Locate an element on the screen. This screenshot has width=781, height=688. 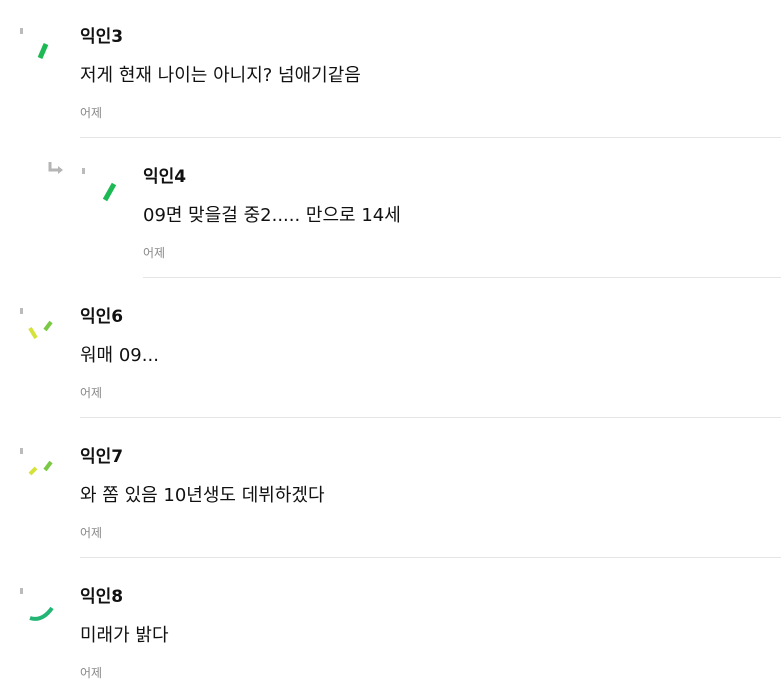
comment-author: 익인4 is located at coordinates (164, 174).